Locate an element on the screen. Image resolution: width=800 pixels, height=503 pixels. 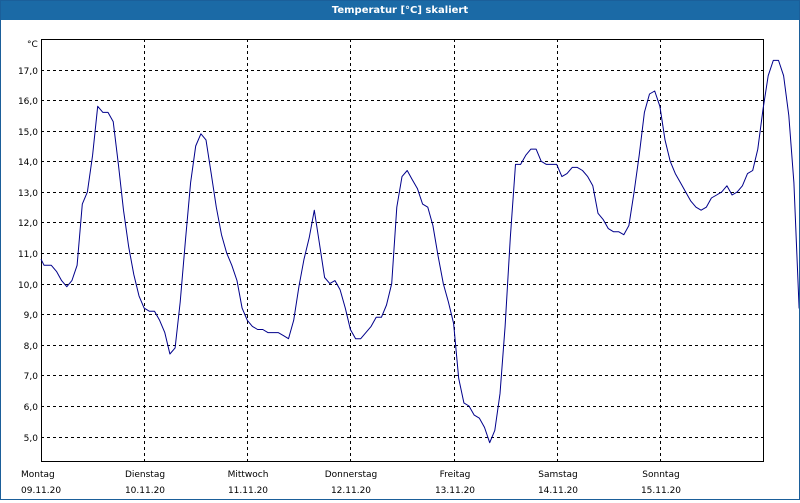
y-tick-label: 11,0 is located at coordinates (28, 255).